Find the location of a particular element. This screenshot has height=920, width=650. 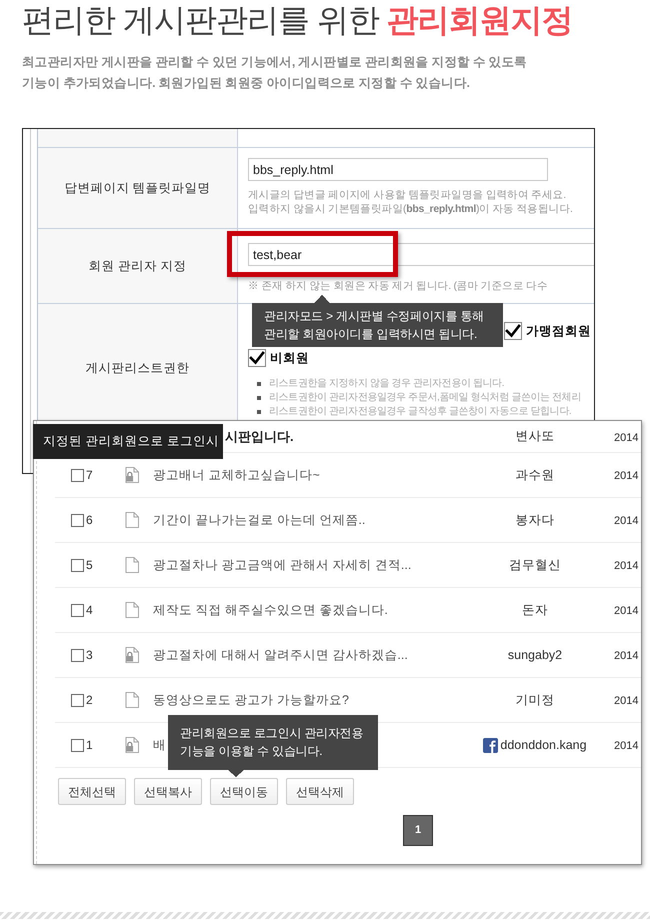

help-text: 입력하지 않을시 기본템플릿파일(bbs_reply.html)이 자동 적용됩니다. is located at coordinates (411, 209).